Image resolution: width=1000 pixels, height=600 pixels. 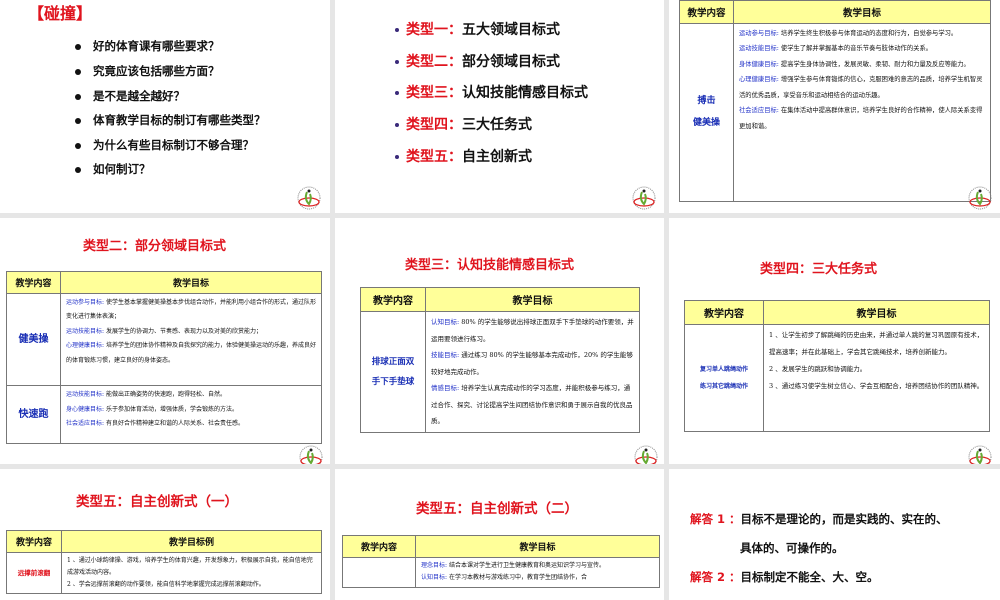 What do you see at coordinates (60, 13) in the screenshot?
I see `slide-title: 【碰撞】` at bounding box center [60, 13].